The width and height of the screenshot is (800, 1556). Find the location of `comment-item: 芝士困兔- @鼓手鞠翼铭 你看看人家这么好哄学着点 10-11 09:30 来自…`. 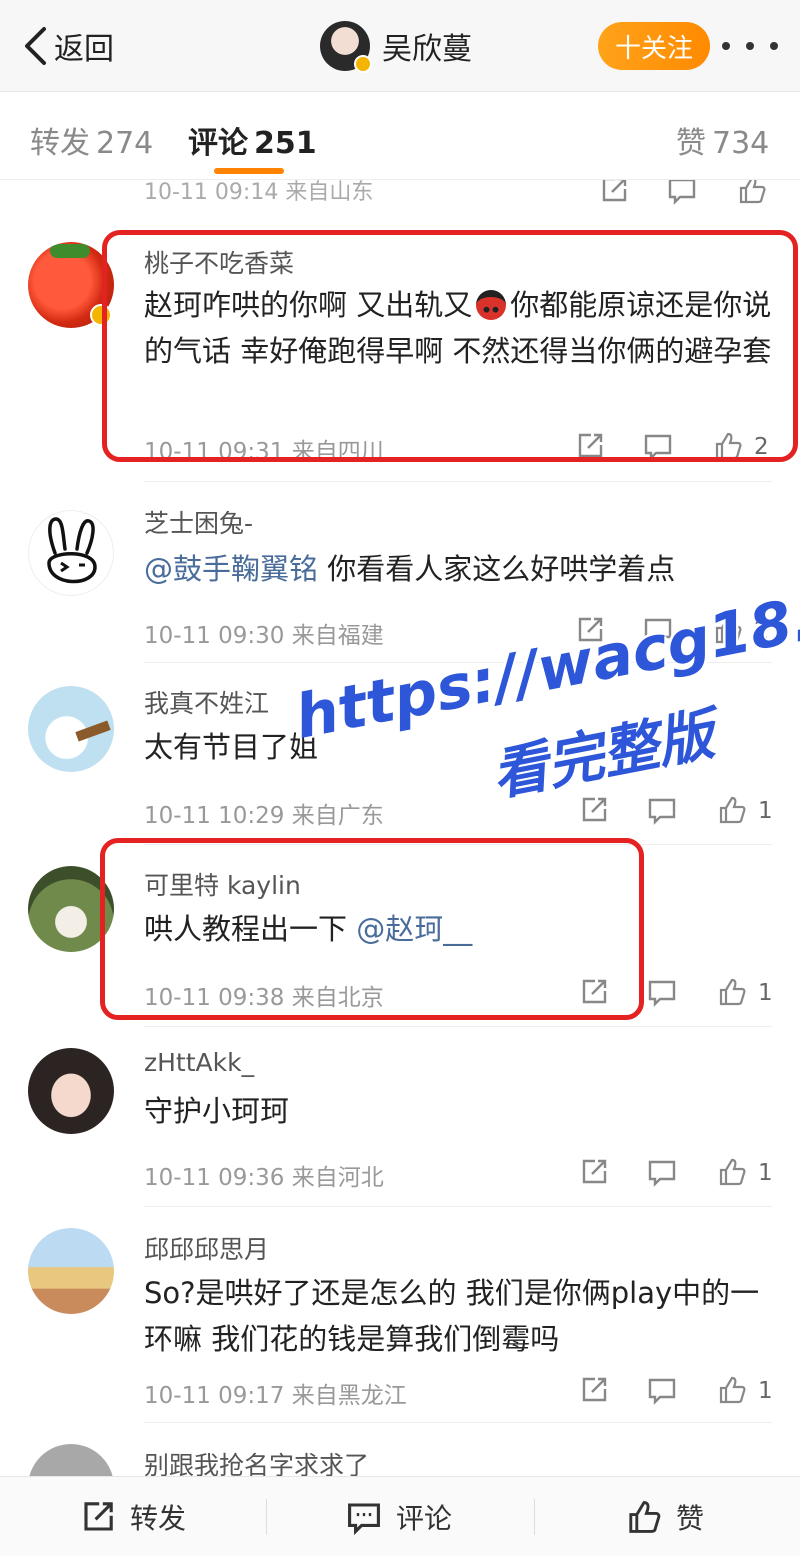

comment-item: 芝士困兔- @鼓手鞠翼铭 你看看人家这么好哄学着点 10-11 09:30 来自… is located at coordinates (400, 572).